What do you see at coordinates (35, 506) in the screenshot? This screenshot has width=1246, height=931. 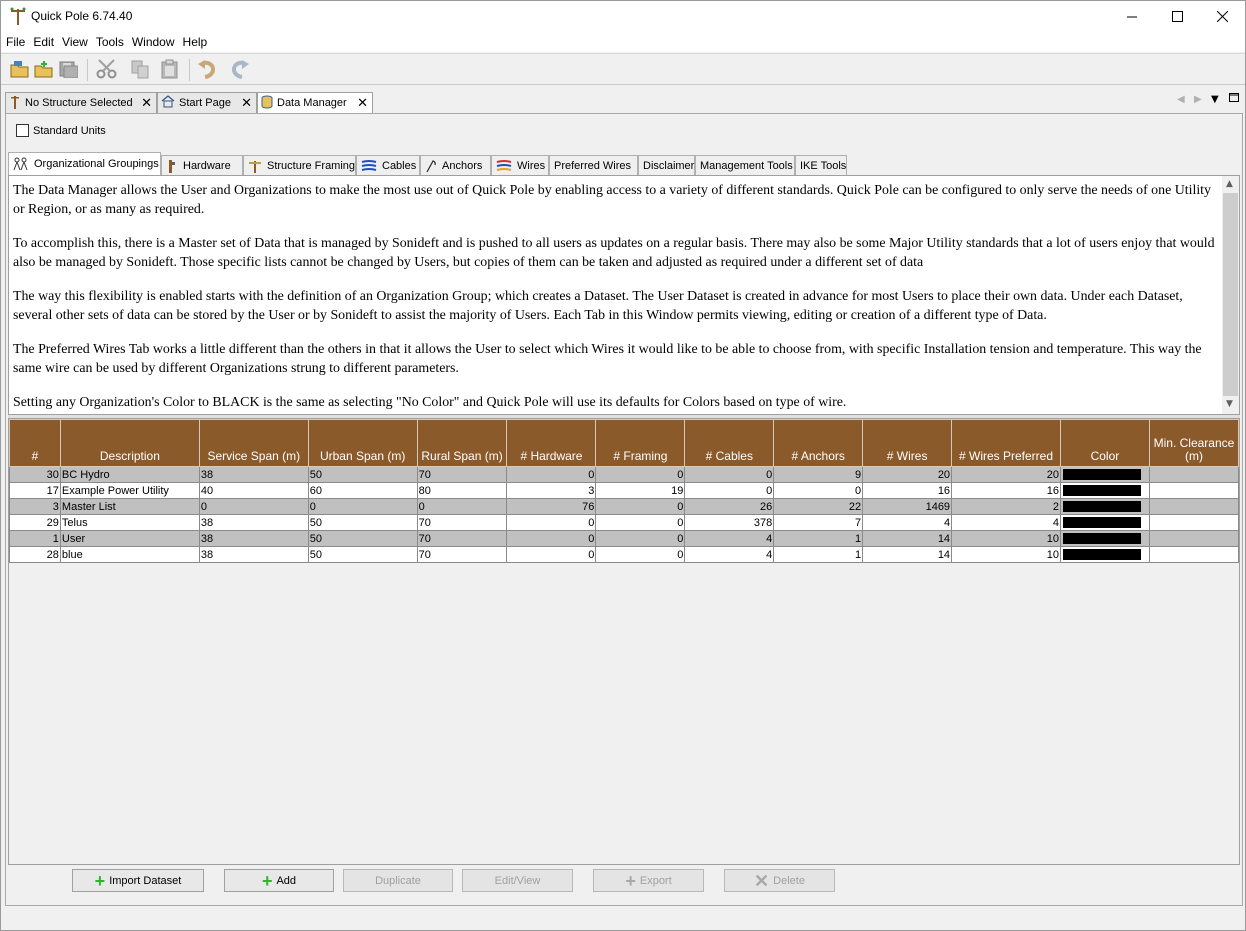 I see `cell-id: 3` at bounding box center [35, 506].